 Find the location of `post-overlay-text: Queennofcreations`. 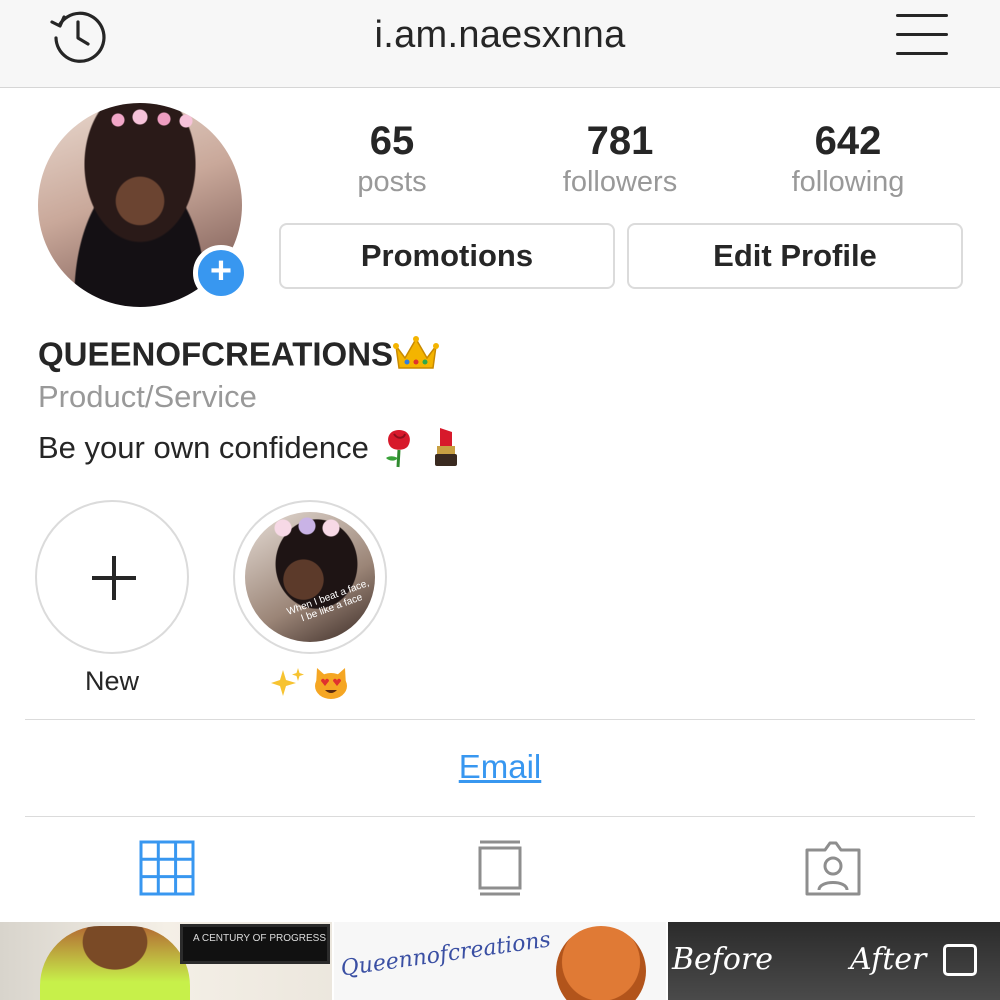

post-overlay-text: Queennofcreations is located at coordinates (446, 954).